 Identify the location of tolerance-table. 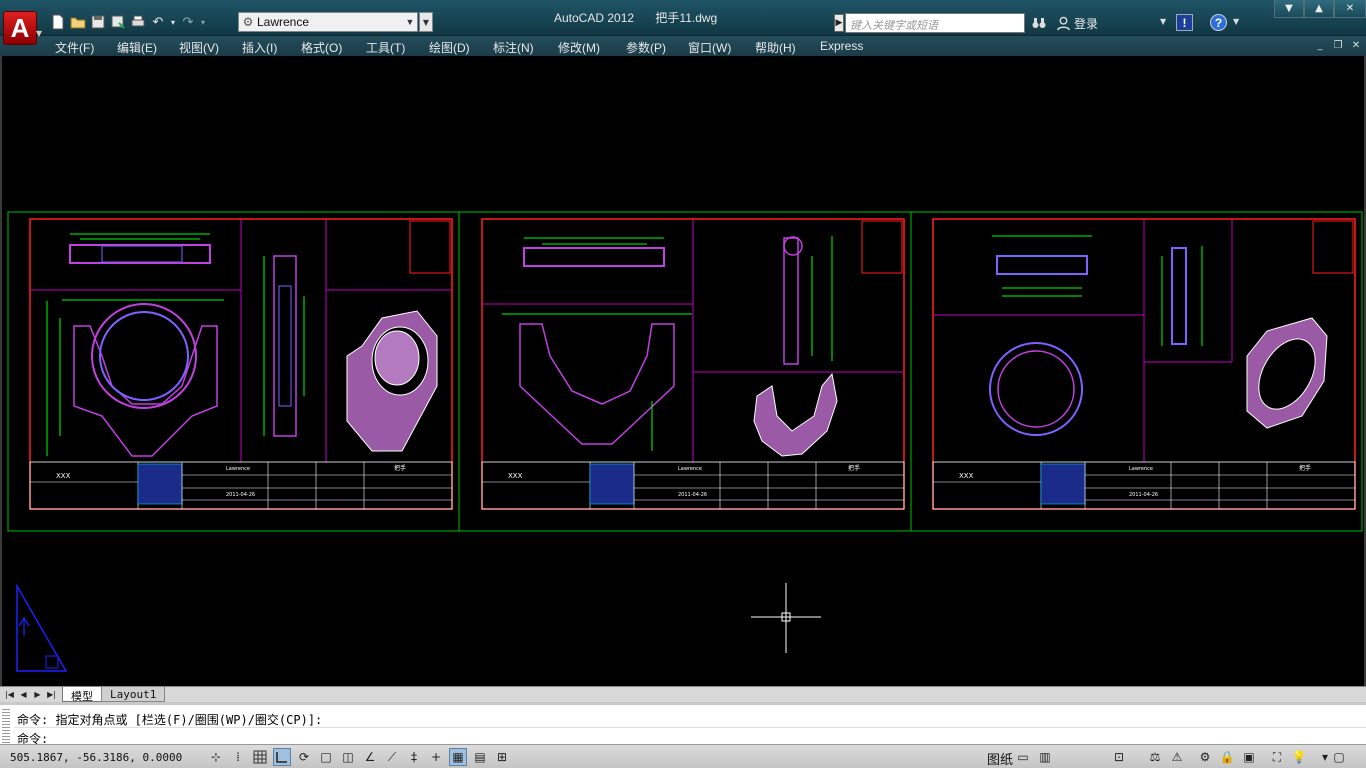
(1063, 484).